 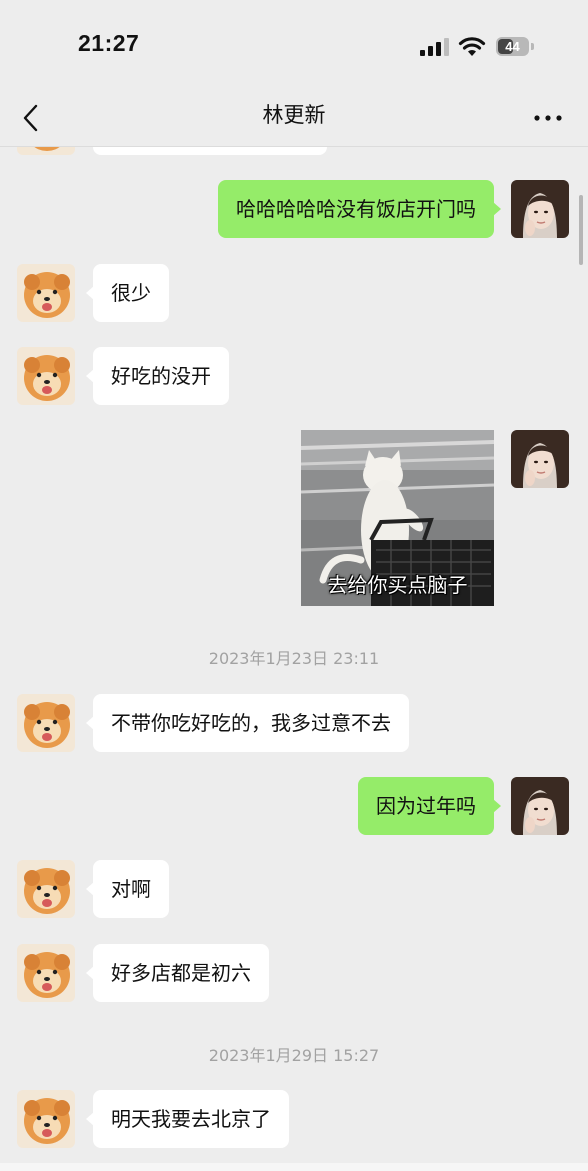 I want to click on message-bubble: 很少, so click(x=127, y=293).